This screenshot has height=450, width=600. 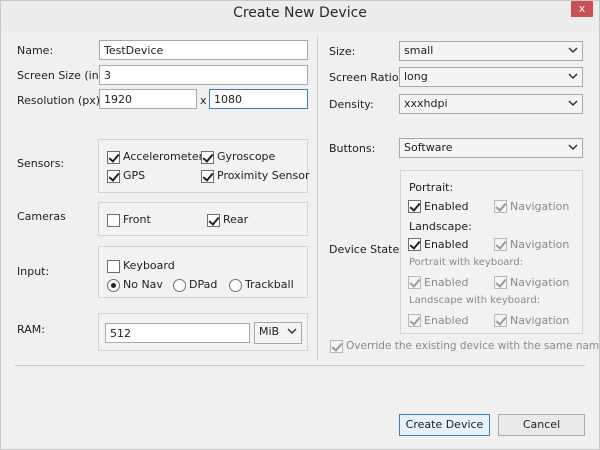 What do you see at coordinates (203, 100) in the screenshot?
I see `resolution-separator: x` at bounding box center [203, 100].